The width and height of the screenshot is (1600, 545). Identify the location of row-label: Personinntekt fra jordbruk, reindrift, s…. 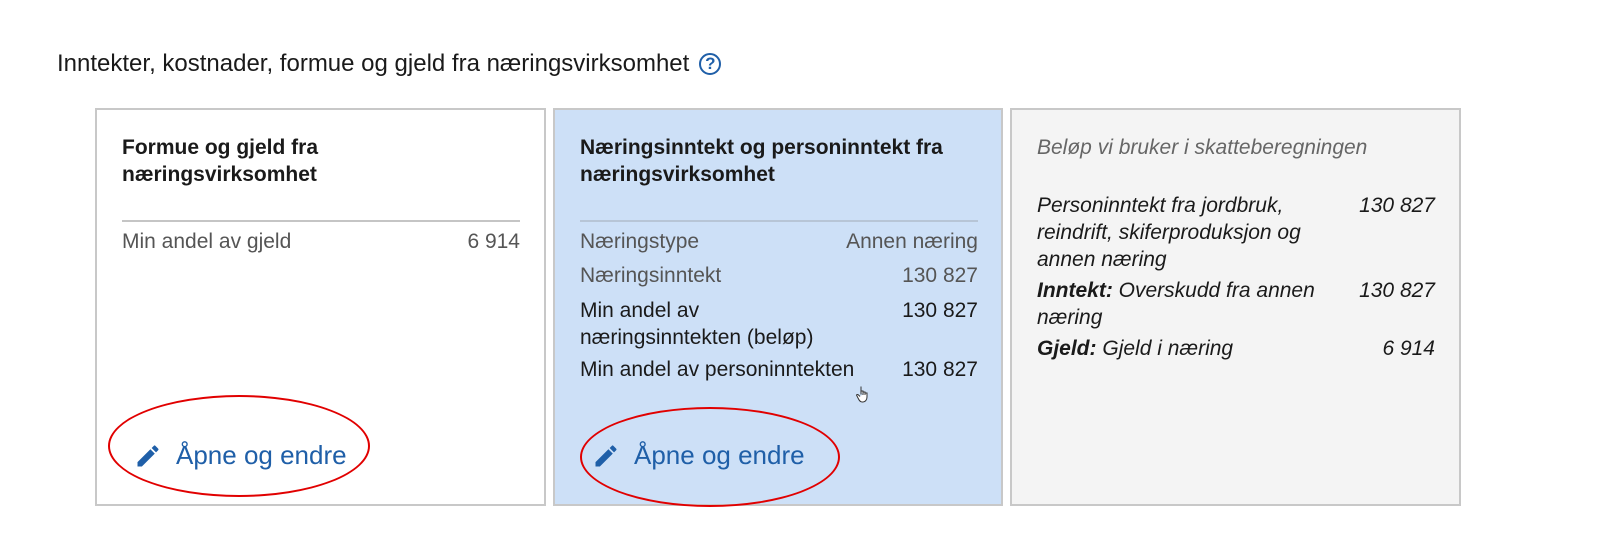
(1187, 232).